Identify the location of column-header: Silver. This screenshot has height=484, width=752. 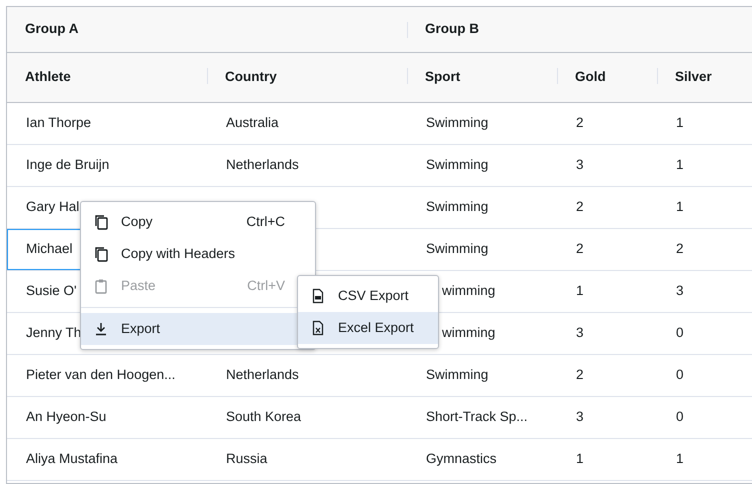
(704, 77).